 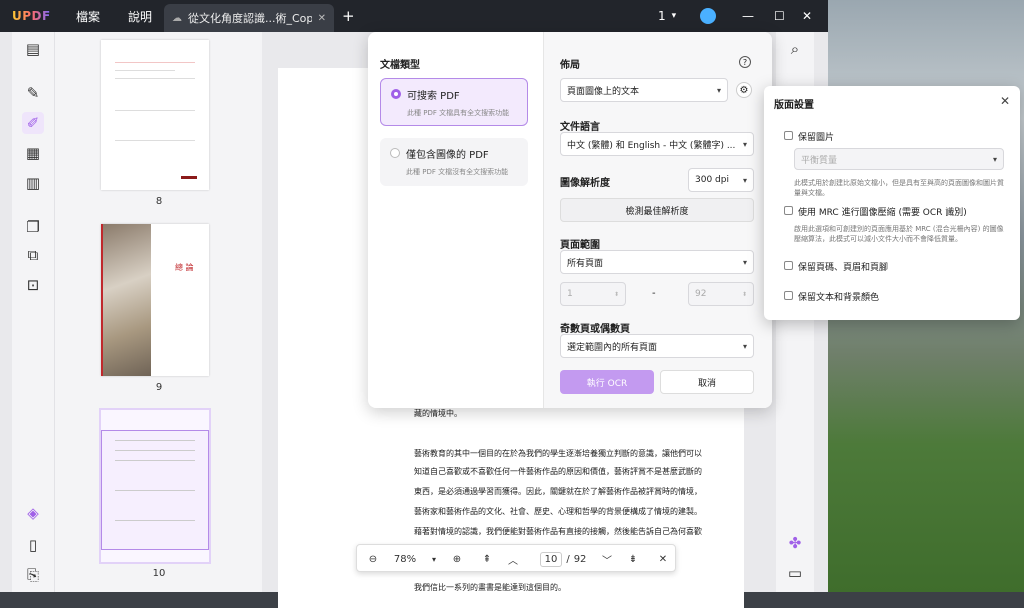 What do you see at coordinates (795, 573) in the screenshot?
I see `chat-icon: ▭` at bounding box center [795, 573].